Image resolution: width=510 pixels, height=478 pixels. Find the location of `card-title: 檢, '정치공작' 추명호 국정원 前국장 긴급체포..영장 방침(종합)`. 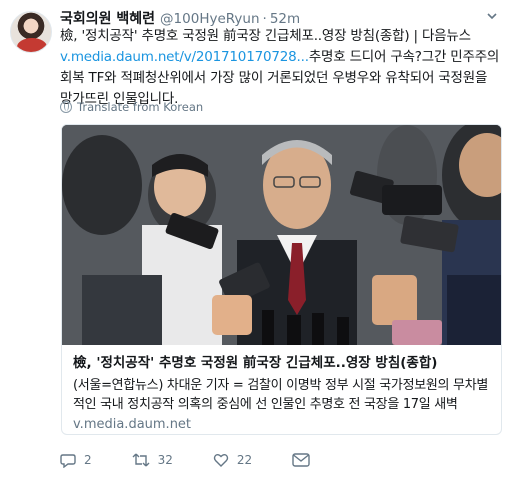

card-title: 檢, '정치공작' 추명호 국정원 前국장 긴급체포..영장 방침(종합) is located at coordinates (255, 363).